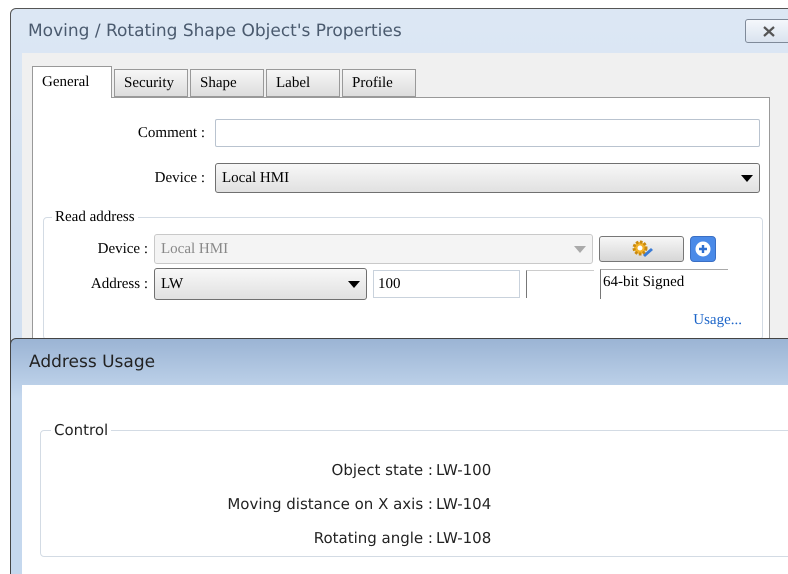 This screenshot has width=788, height=574. What do you see at coordinates (664, 284) in the screenshot?
I see `data-type-text: 64-bit Signed` at bounding box center [664, 284].